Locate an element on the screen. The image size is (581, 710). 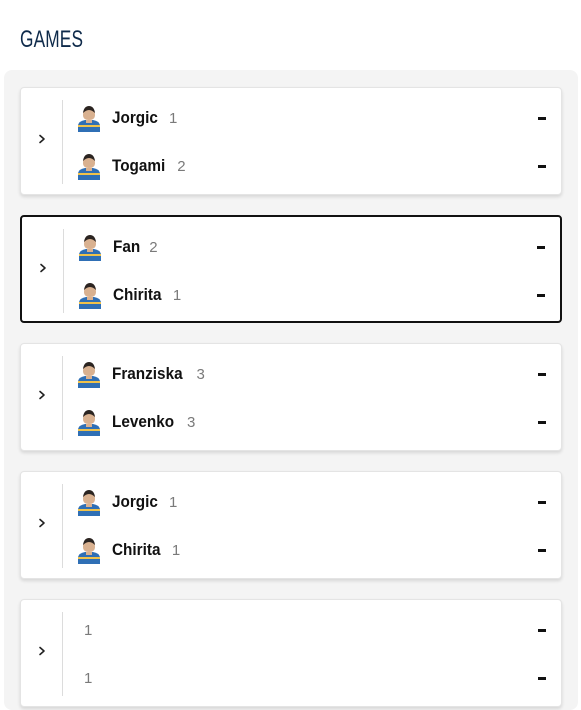
page-title: GAMES is located at coordinates (52, 39).